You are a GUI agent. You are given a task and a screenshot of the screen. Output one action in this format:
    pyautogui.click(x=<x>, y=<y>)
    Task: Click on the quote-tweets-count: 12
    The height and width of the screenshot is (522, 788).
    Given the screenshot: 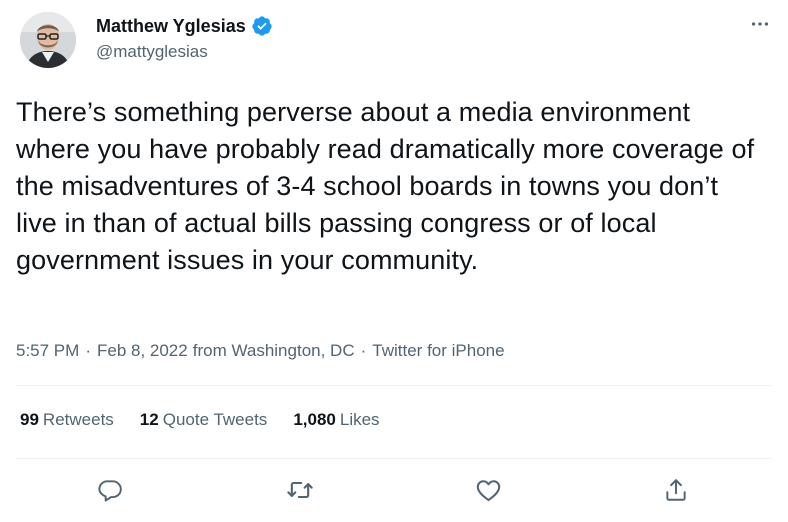 What is the action you would take?
    pyautogui.click(x=149, y=419)
    